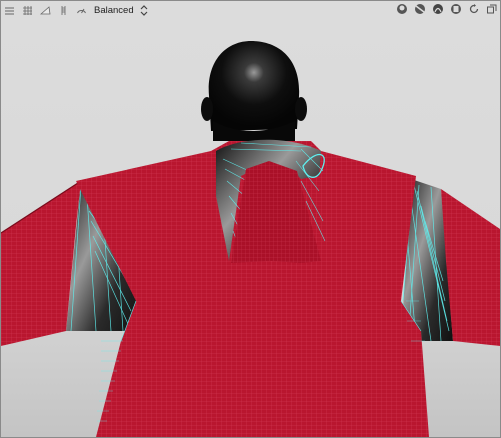 Image resolution: width=501 pixels, height=438 pixels. Describe the element at coordinates (9, 10) in the screenshot. I see `grid-view-icon` at that location.